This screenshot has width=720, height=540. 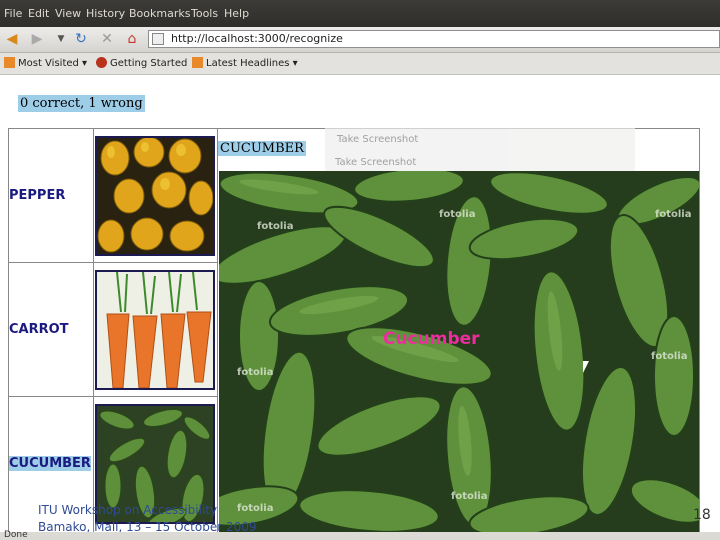 What do you see at coordinates (159, 13) in the screenshot?
I see `menu-bookmarks: Bookmarks` at bounding box center [159, 13].